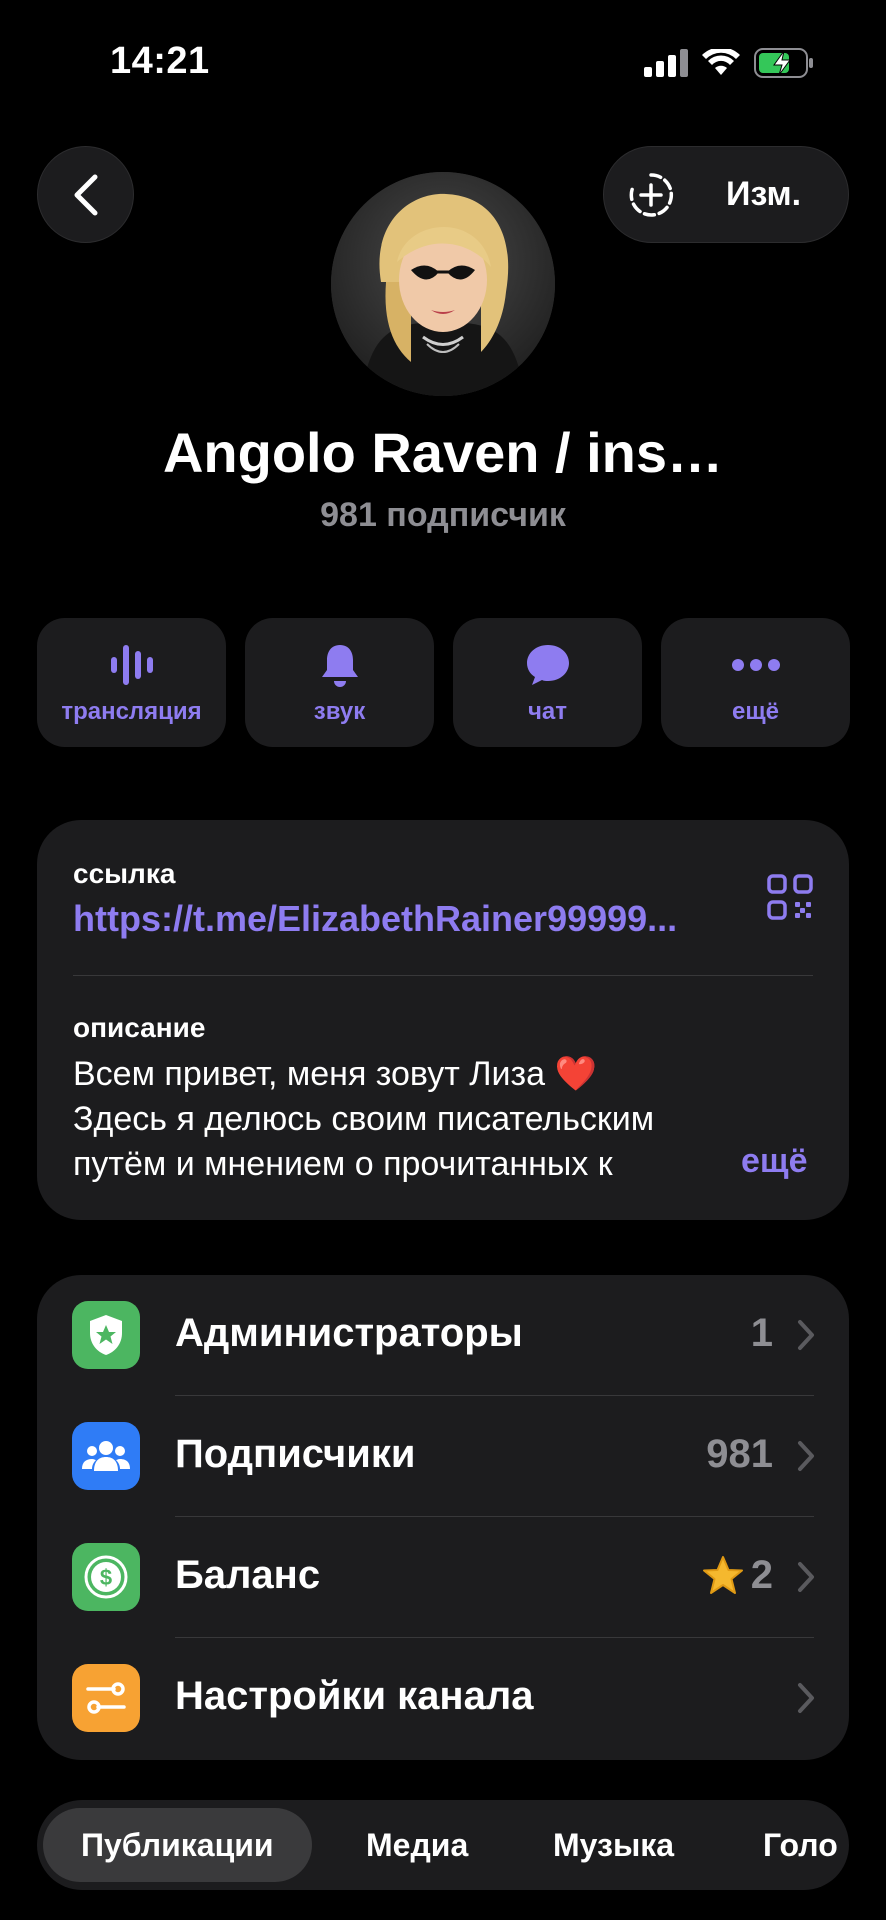 The image size is (886, 1920). I want to click on waveform-icon, so click(131, 664).